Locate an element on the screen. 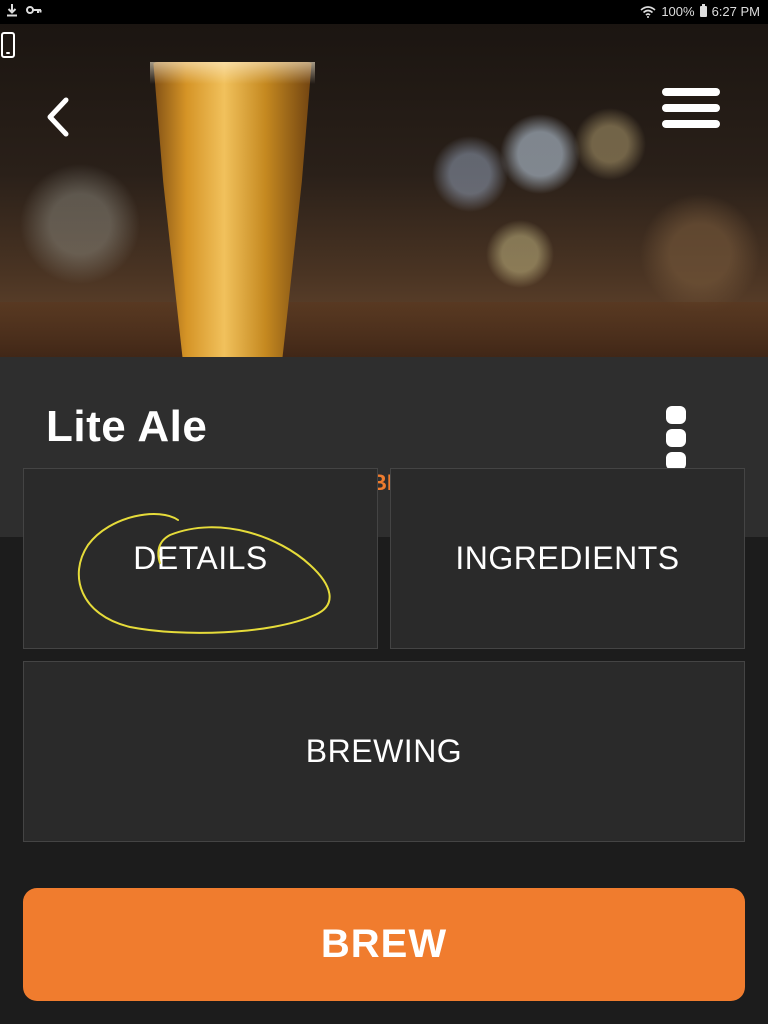 The height and width of the screenshot is (1024, 768). chevron-left-icon is located at coordinates (58, 117).